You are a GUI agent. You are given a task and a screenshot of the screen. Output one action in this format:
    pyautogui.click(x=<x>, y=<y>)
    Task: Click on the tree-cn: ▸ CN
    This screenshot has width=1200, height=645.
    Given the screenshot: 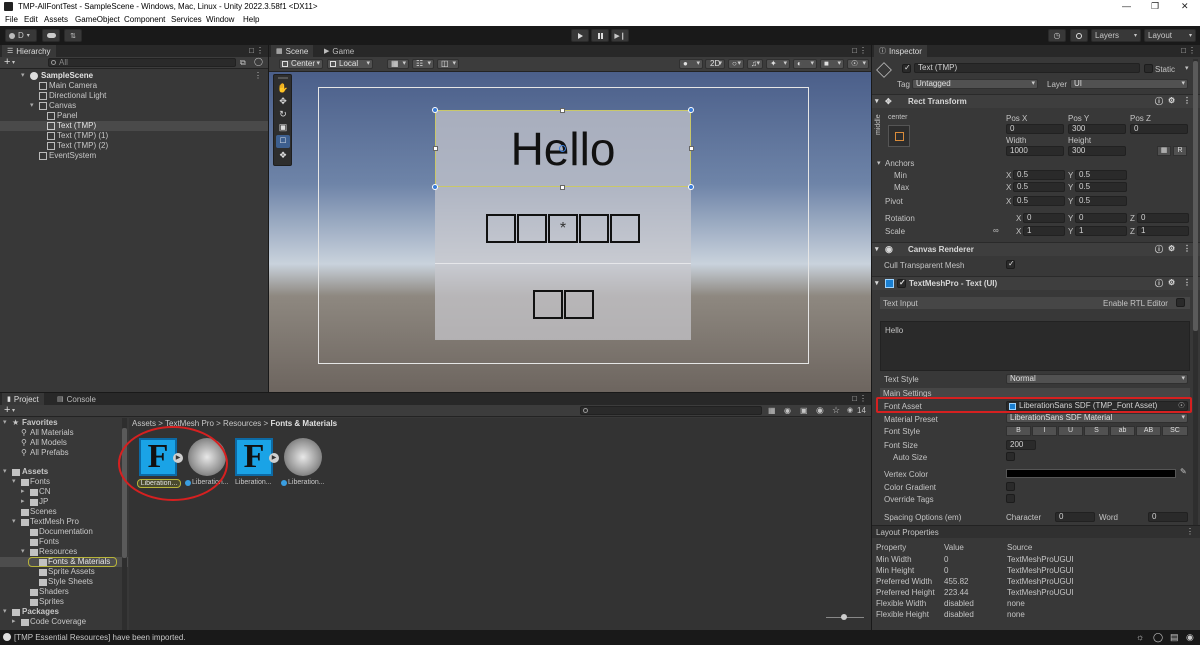 What is the action you would take?
    pyautogui.click(x=64, y=492)
    